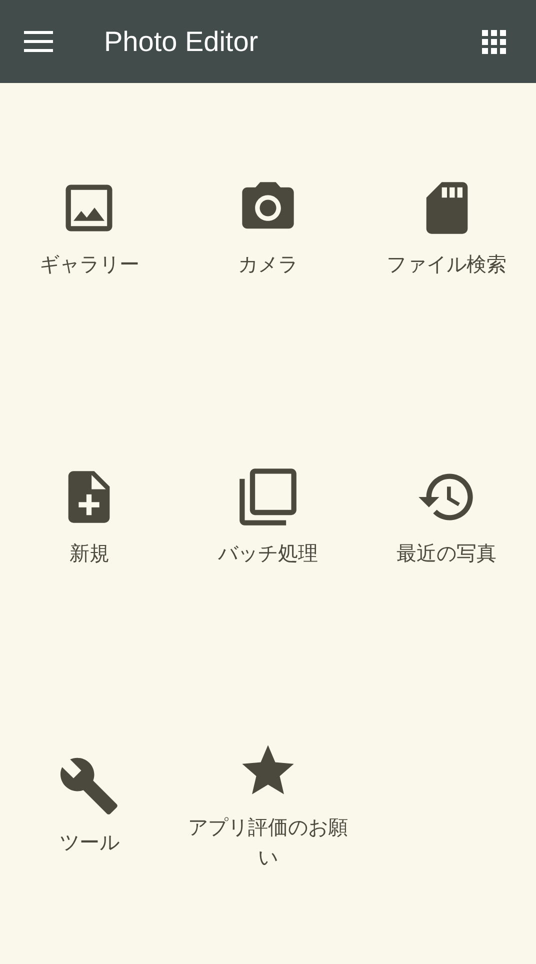  What do you see at coordinates (268, 263) in the screenshot?
I see `tile-label: カメラ` at bounding box center [268, 263].